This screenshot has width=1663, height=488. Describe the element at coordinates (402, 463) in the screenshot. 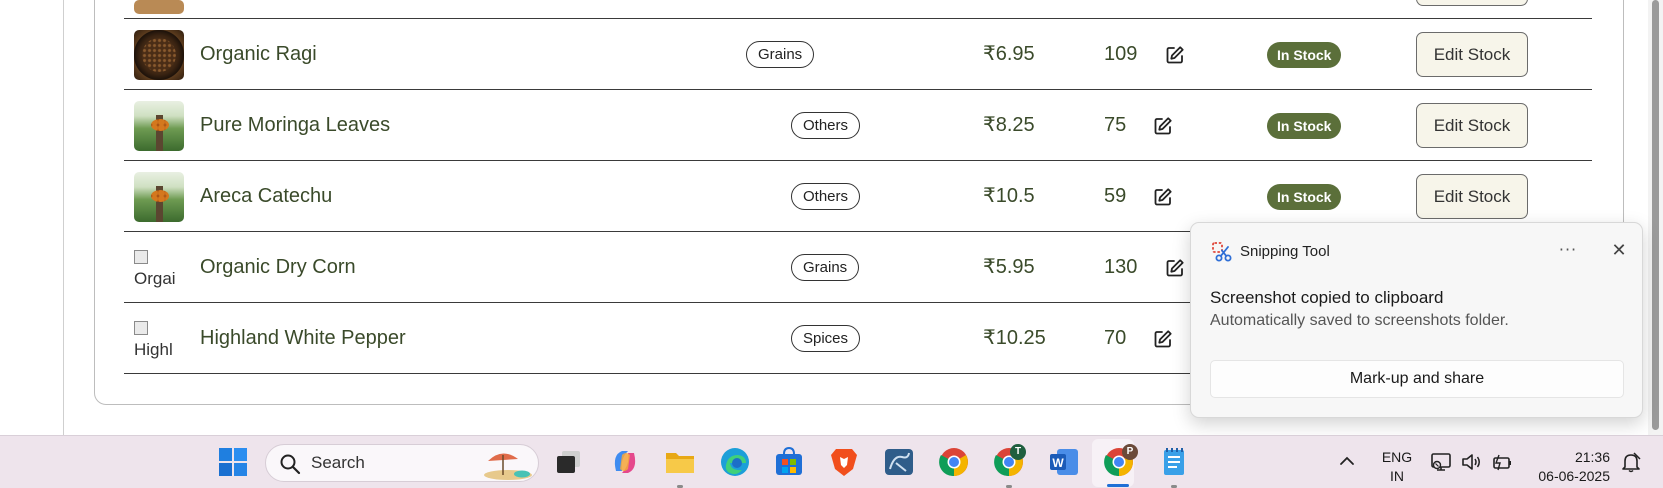

I see `taskbar-search-box: Search` at that location.